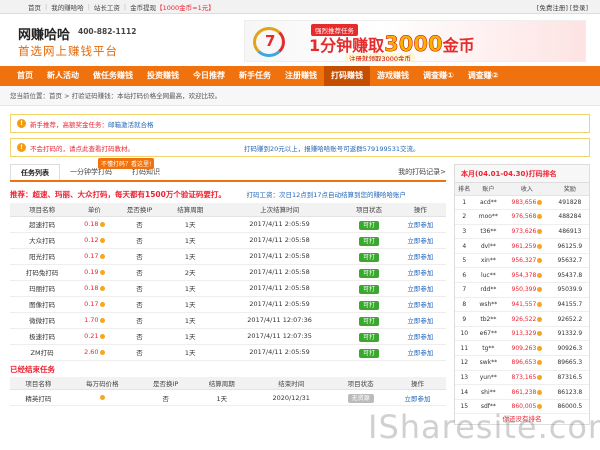  What do you see at coordinates (163, 76) in the screenshot?
I see `nav-item-invest: 投资赚钱` at bounding box center [163, 76].